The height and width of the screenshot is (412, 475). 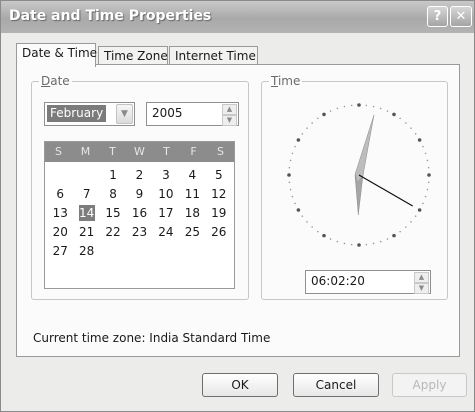 I want to click on calendar-day: 3, so click(x=166, y=175).